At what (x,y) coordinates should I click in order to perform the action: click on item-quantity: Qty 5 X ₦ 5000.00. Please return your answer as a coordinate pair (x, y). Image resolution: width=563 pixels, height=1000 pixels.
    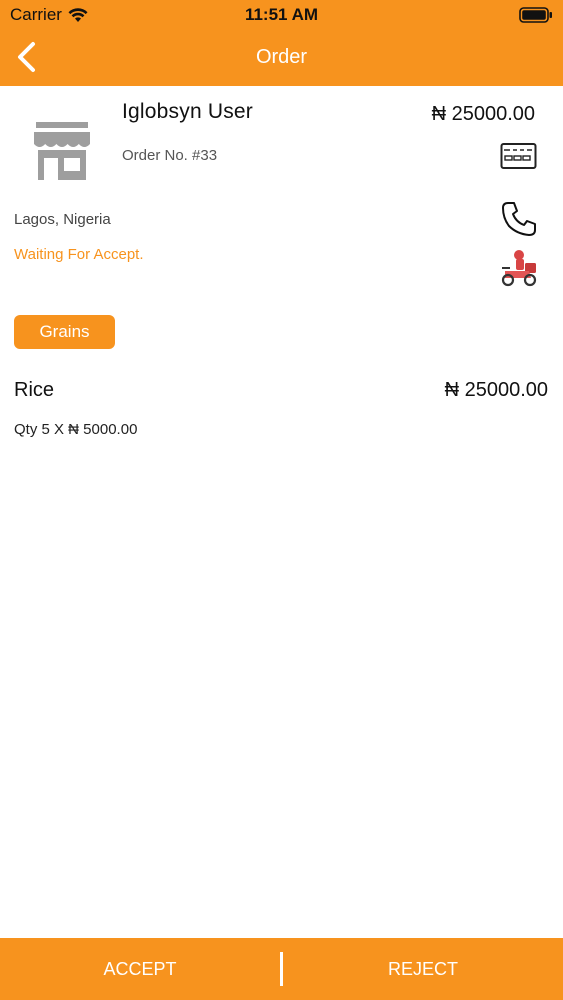
    Looking at the image, I should click on (76, 429).